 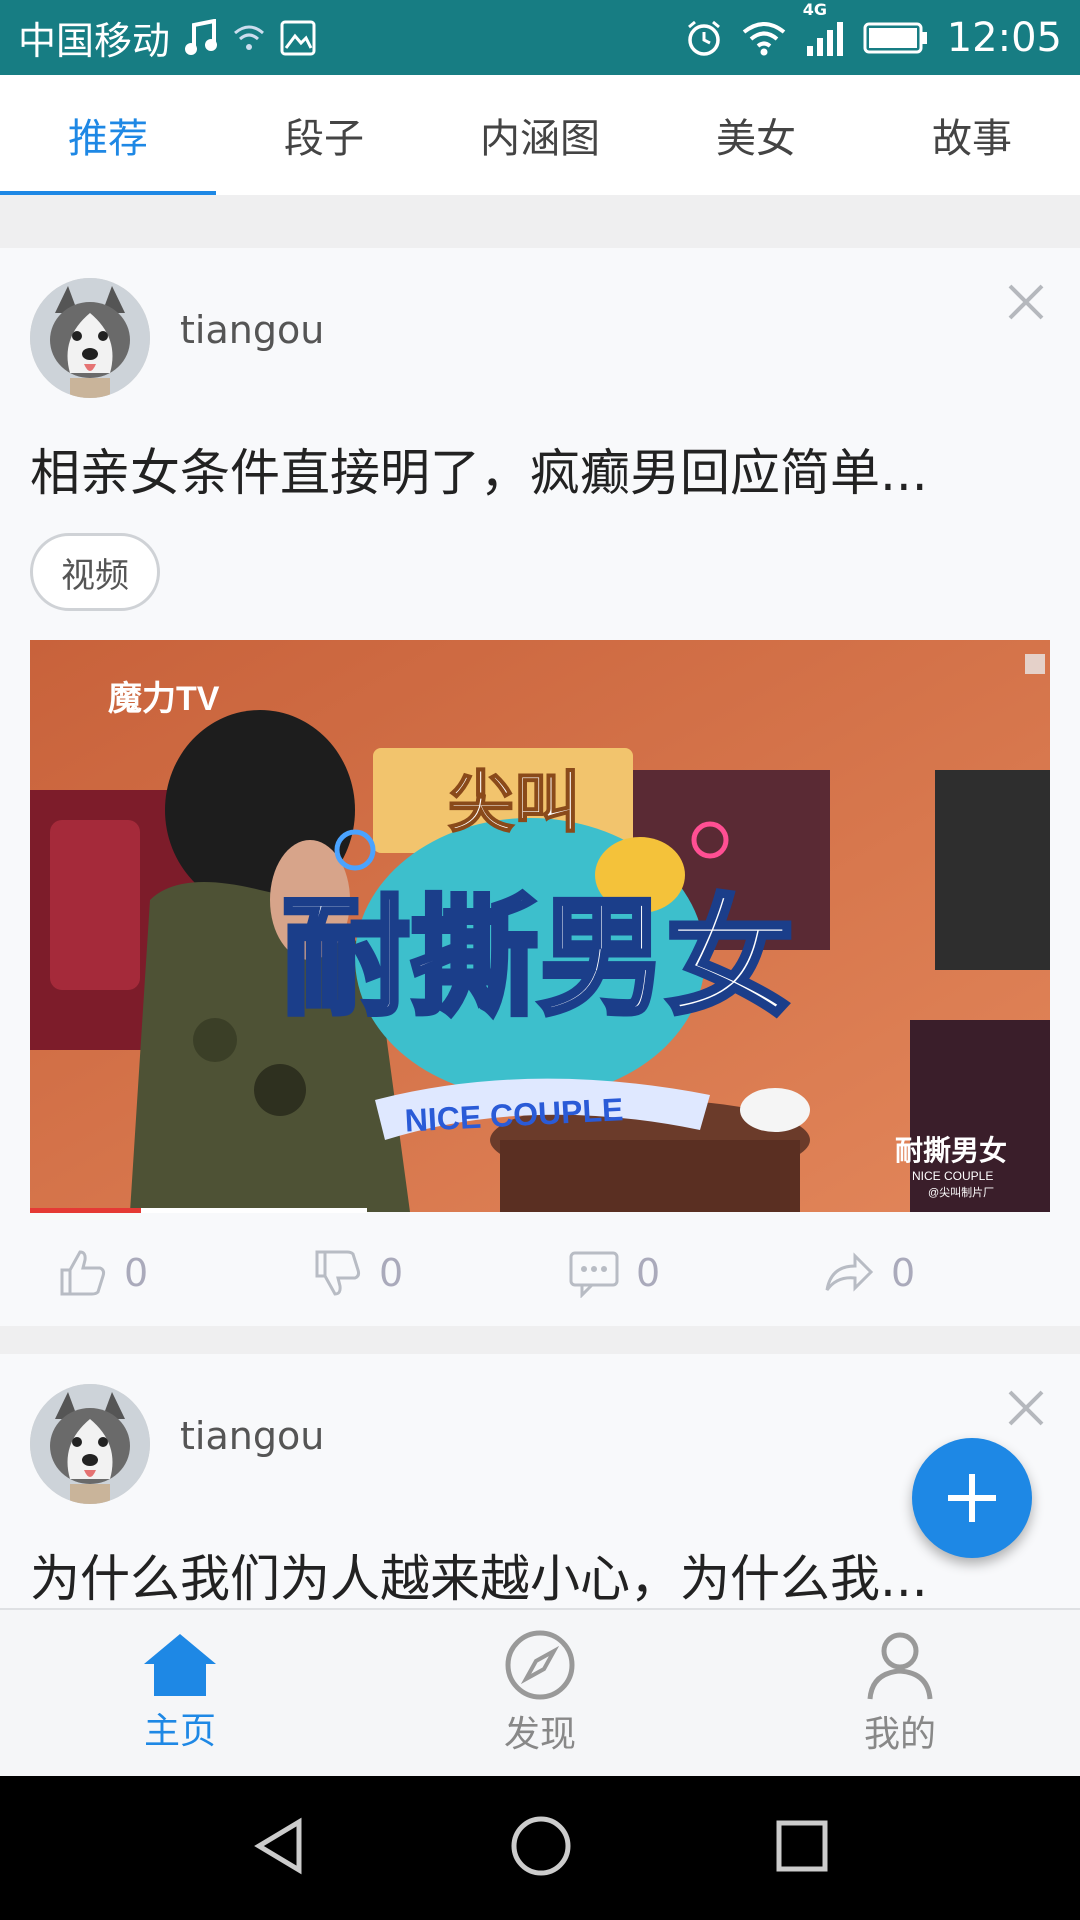 I want to click on tab-jokes: 段子, so click(x=324, y=135).